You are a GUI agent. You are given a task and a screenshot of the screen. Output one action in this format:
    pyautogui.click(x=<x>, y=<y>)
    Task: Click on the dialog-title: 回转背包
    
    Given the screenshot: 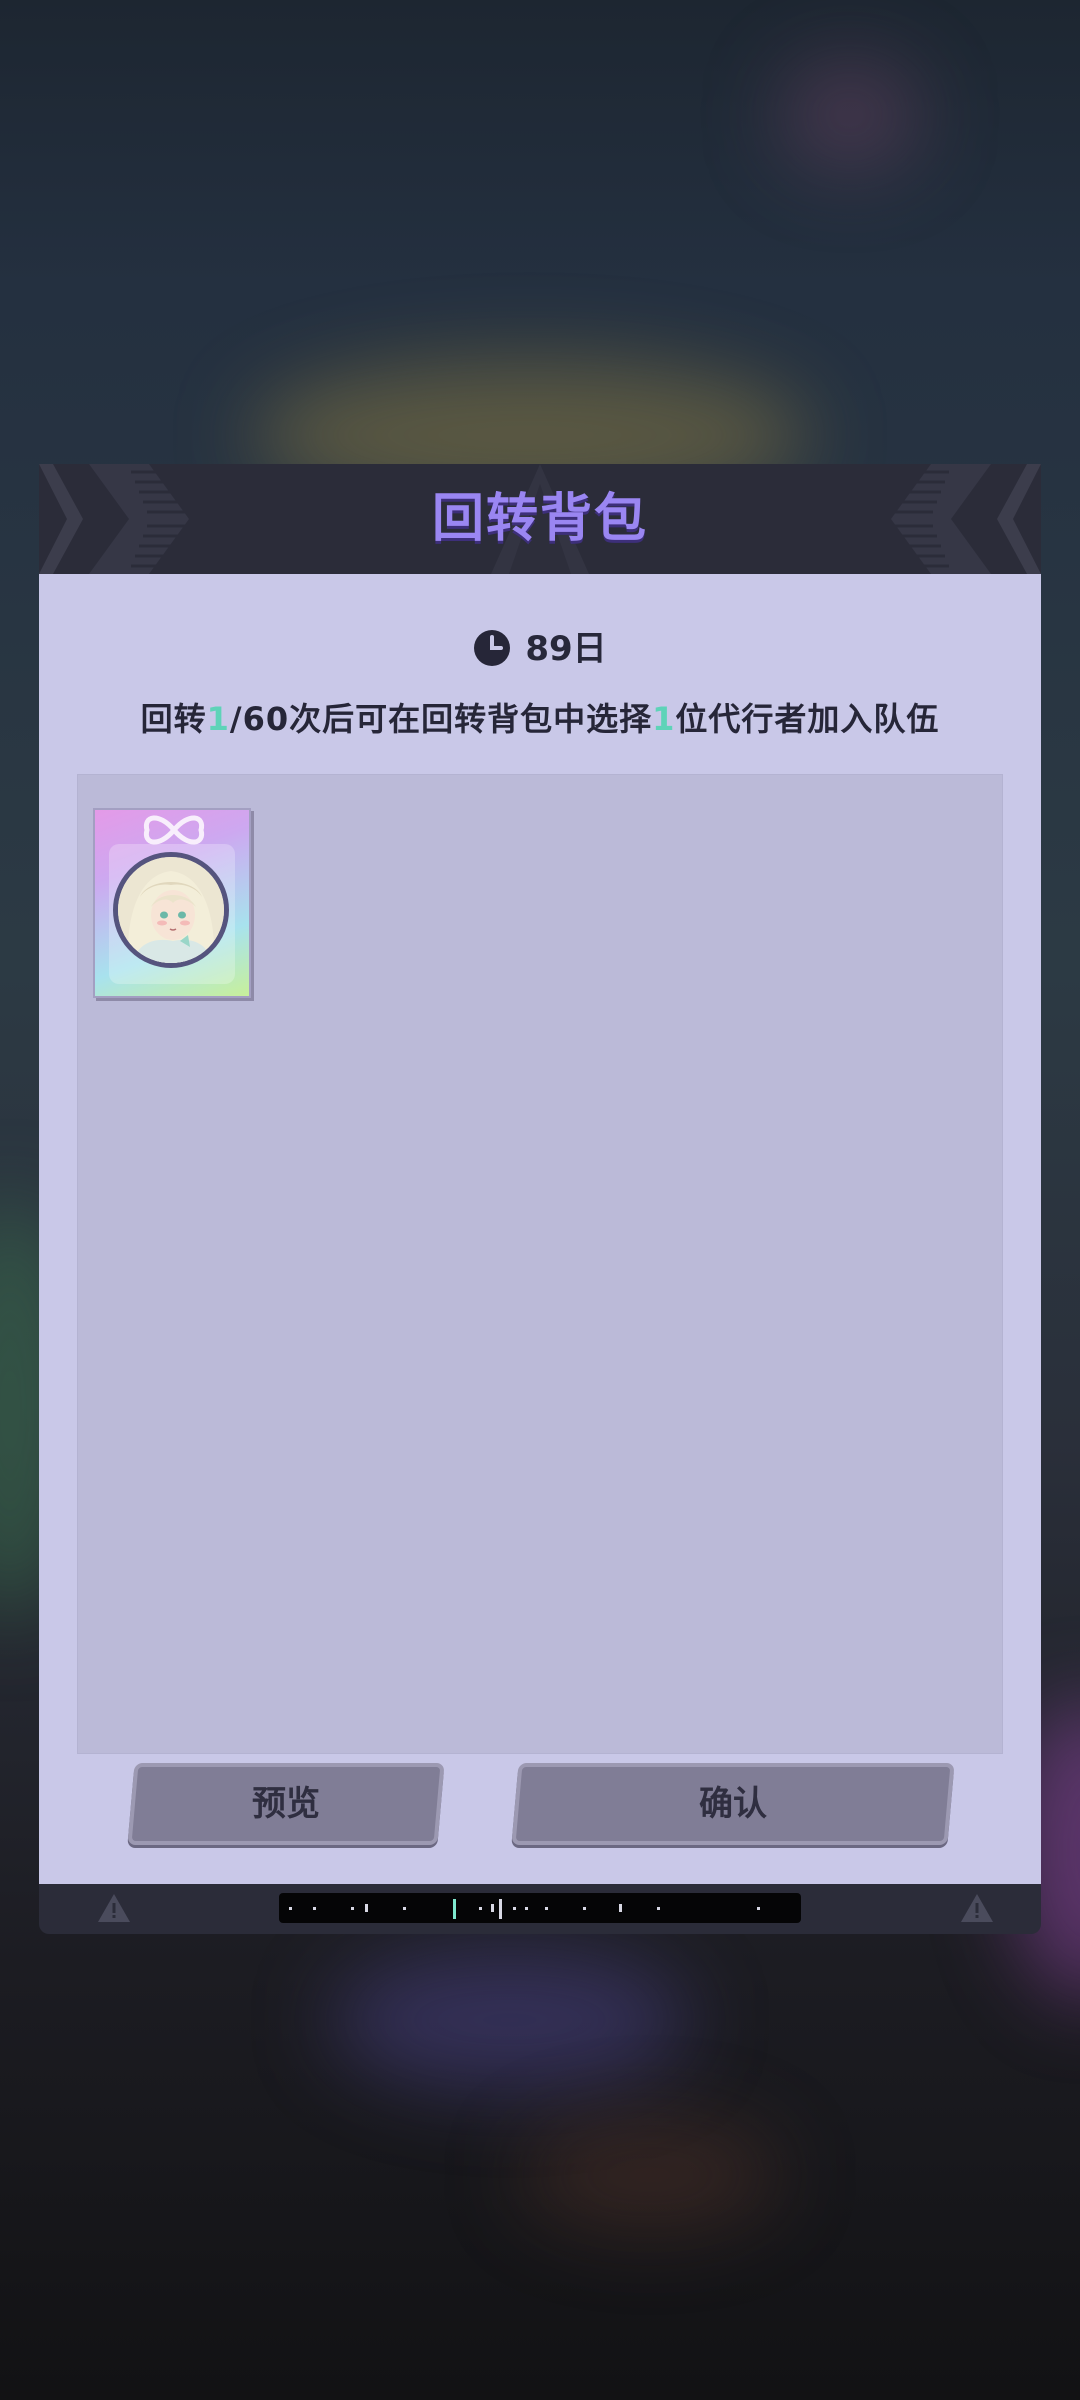 What is the action you would take?
    pyautogui.click(x=539, y=519)
    